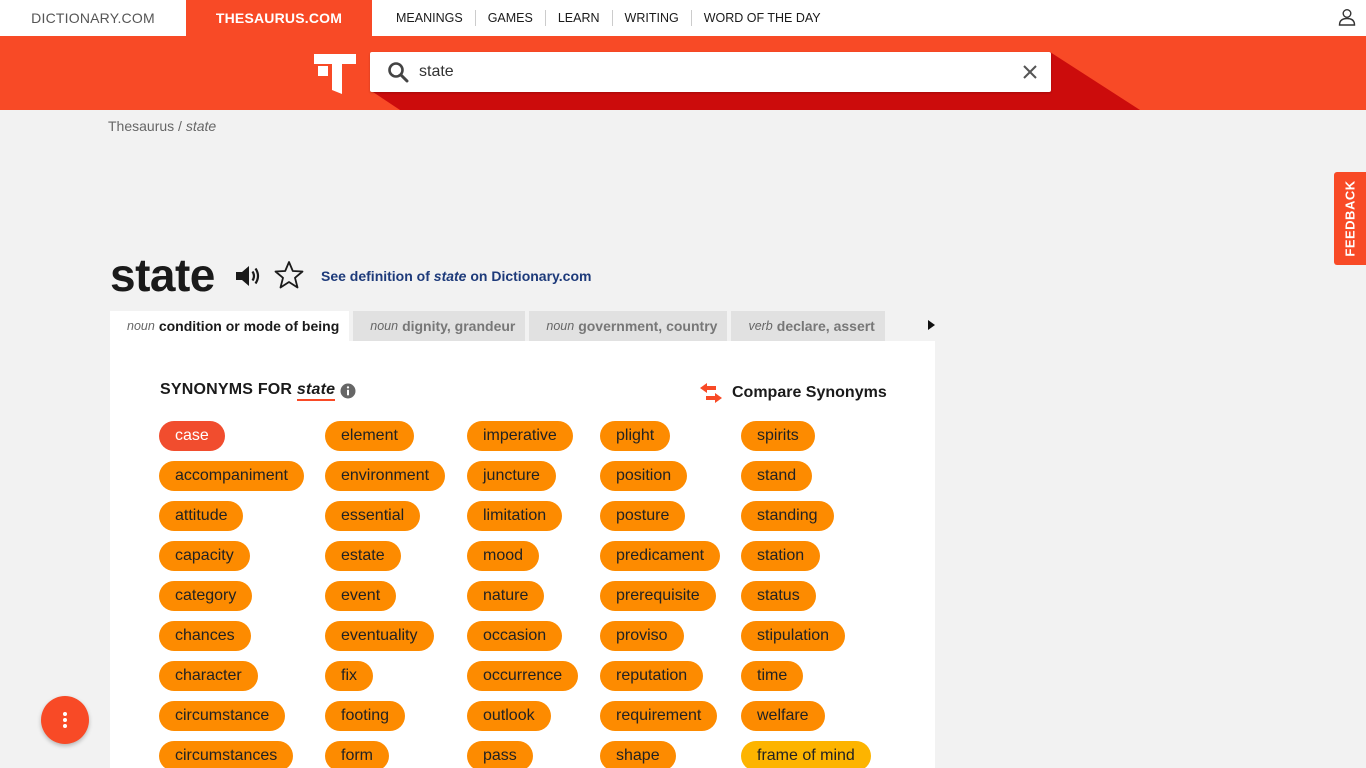 This screenshot has width=1366, height=768. I want to click on info-icon, so click(348, 391).